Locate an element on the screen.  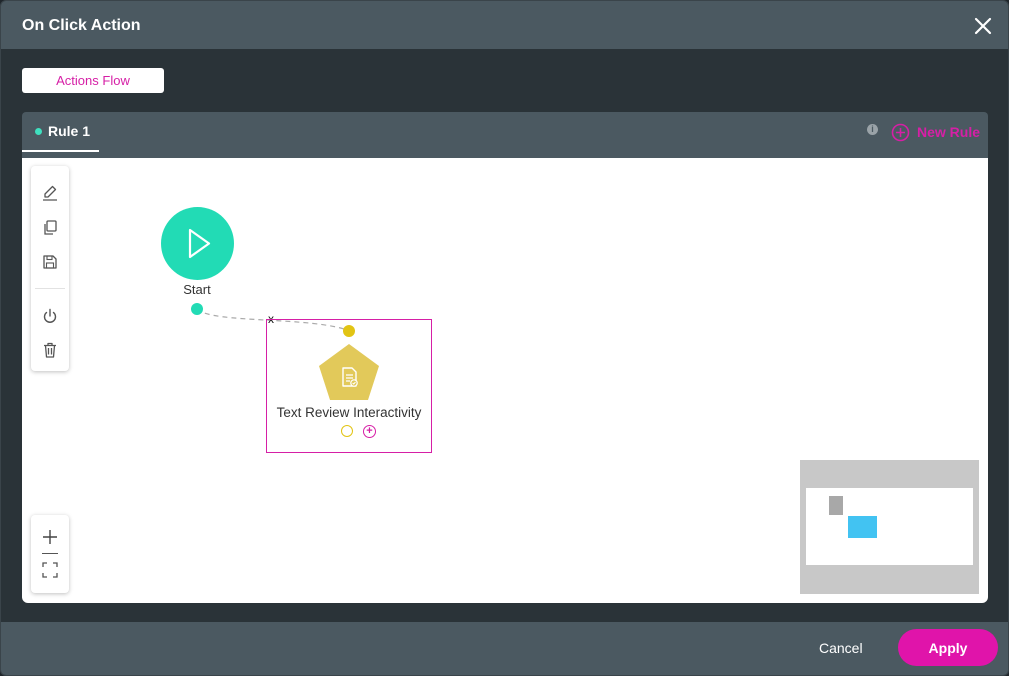
start-node is located at coordinates (197, 243).